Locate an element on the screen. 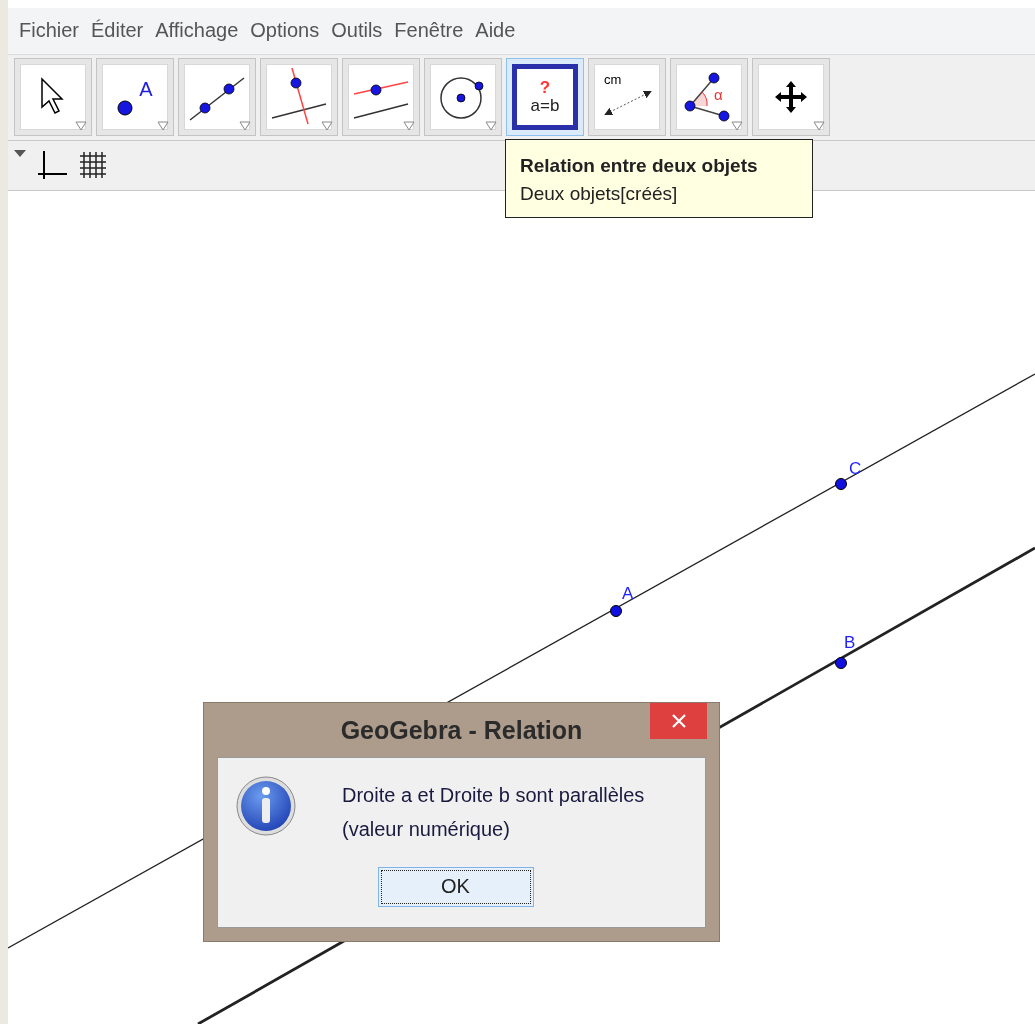  close-button is located at coordinates (678, 721).